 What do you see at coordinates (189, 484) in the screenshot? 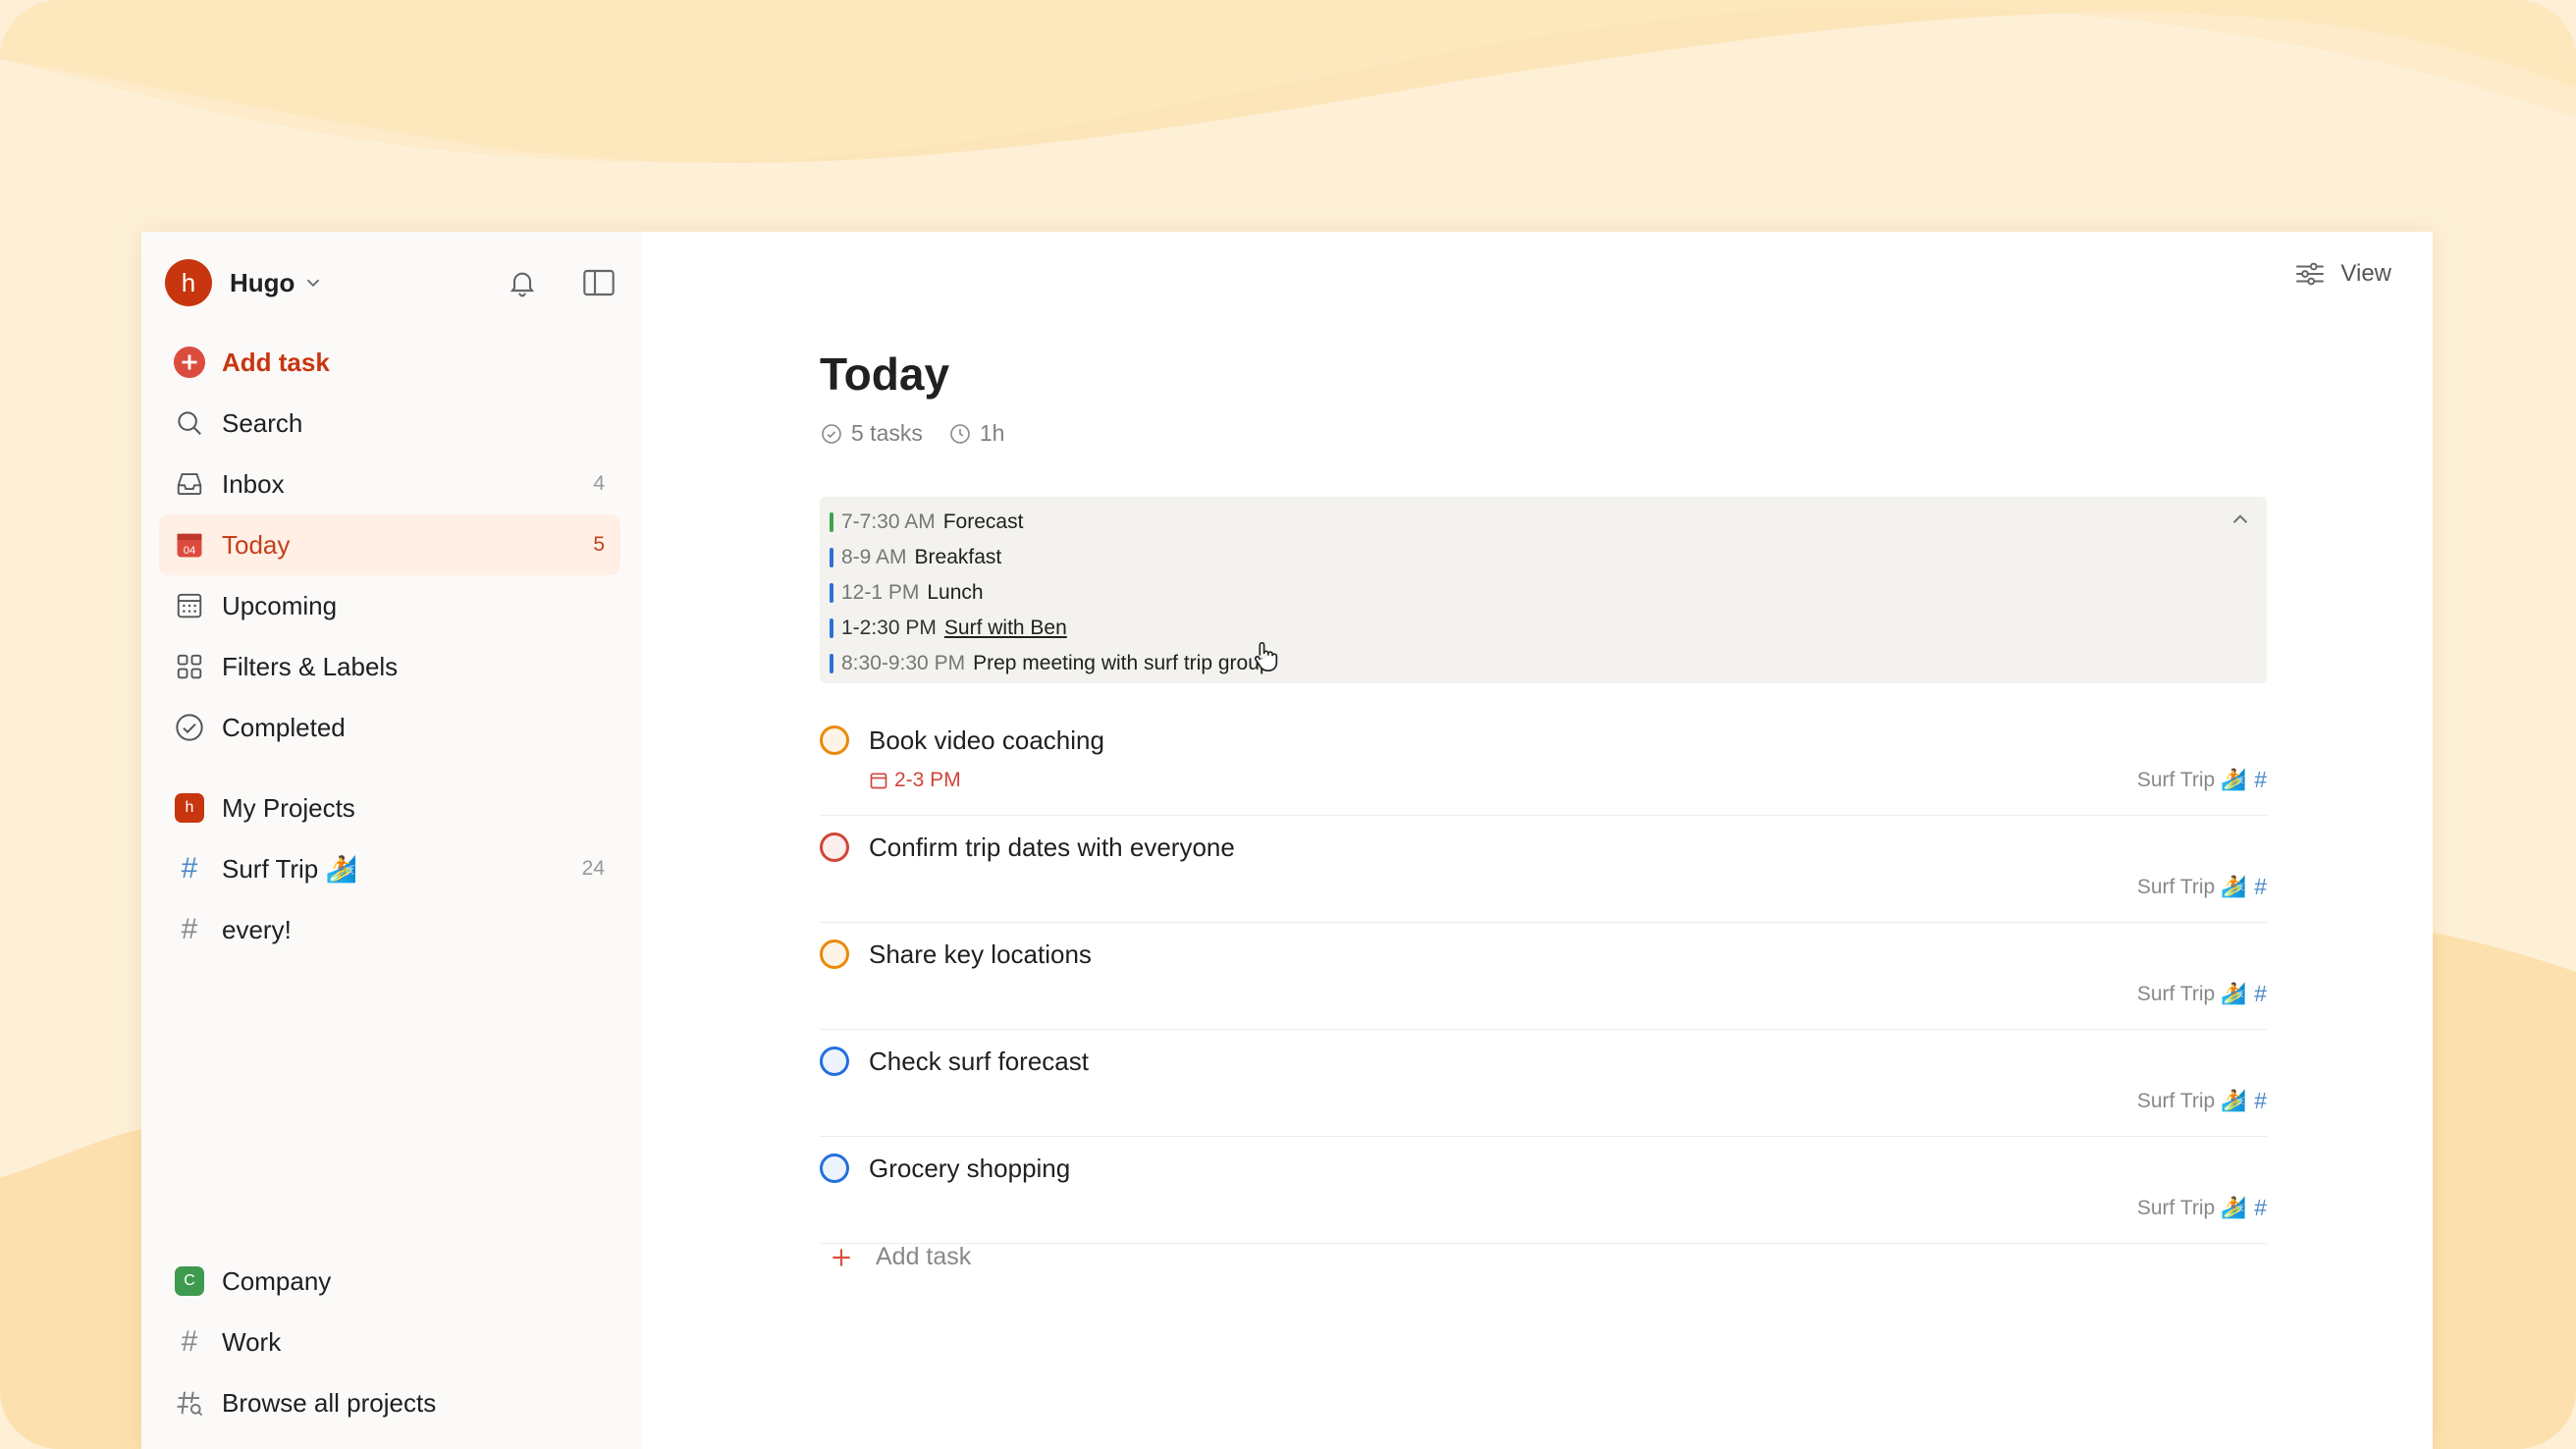
I see `inbox-icon` at bounding box center [189, 484].